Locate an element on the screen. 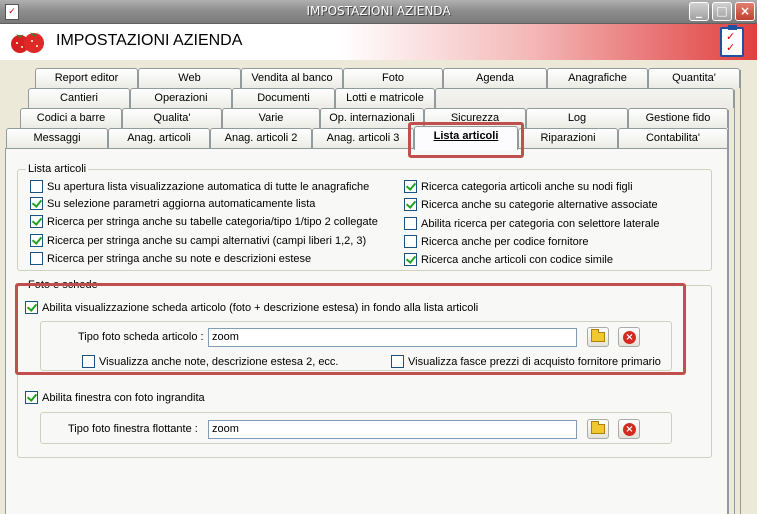 This screenshot has height=514, width=757. window-title: IMPOSTAZIONI AZIENDA is located at coordinates (378, 11).